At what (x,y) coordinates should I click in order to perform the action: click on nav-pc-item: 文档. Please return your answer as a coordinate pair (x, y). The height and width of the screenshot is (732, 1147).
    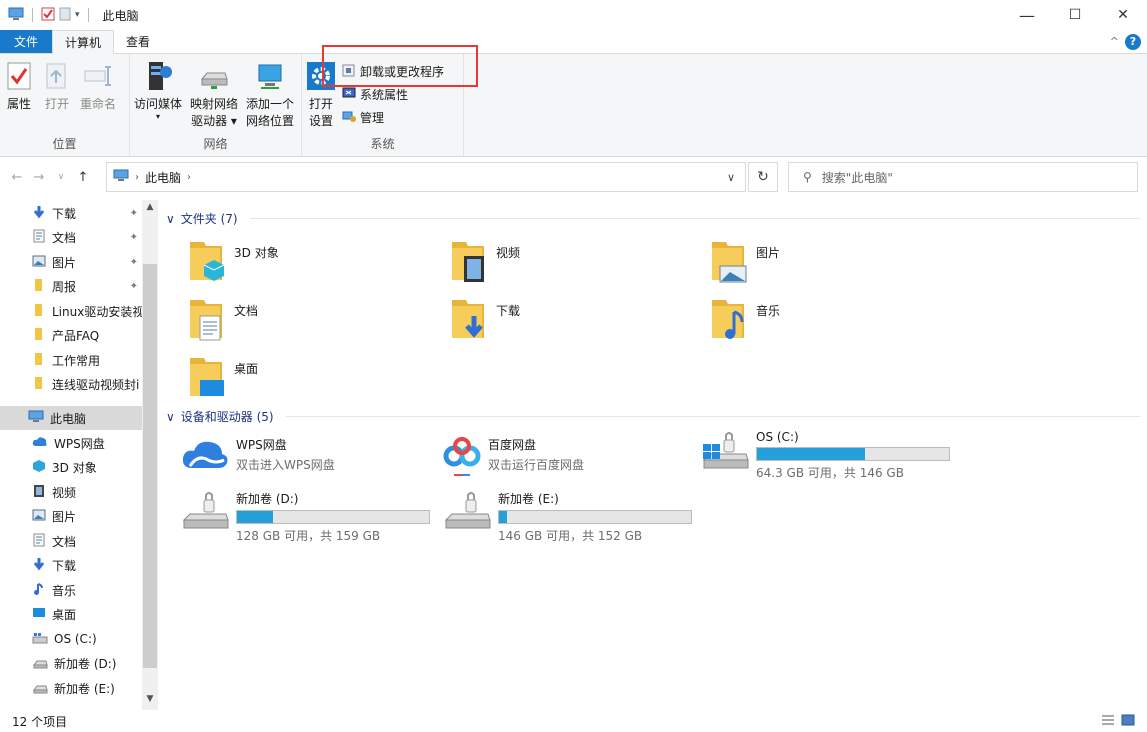
    Looking at the image, I should click on (71, 541).